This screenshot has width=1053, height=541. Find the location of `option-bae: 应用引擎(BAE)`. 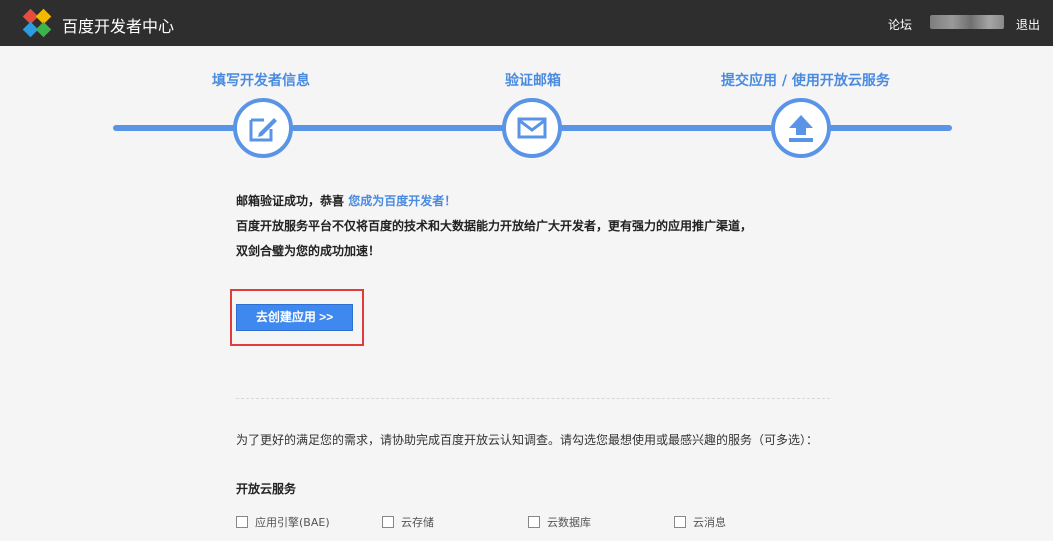

option-bae: 应用引擎(BAE) is located at coordinates (283, 522).